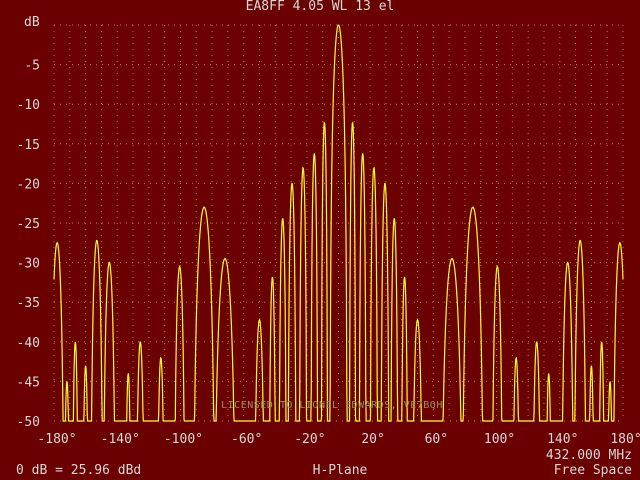 The width and height of the screenshot is (640, 480). What do you see at coordinates (625, 439) in the screenshot?
I see `x-tick-label: 180°` at bounding box center [625, 439].